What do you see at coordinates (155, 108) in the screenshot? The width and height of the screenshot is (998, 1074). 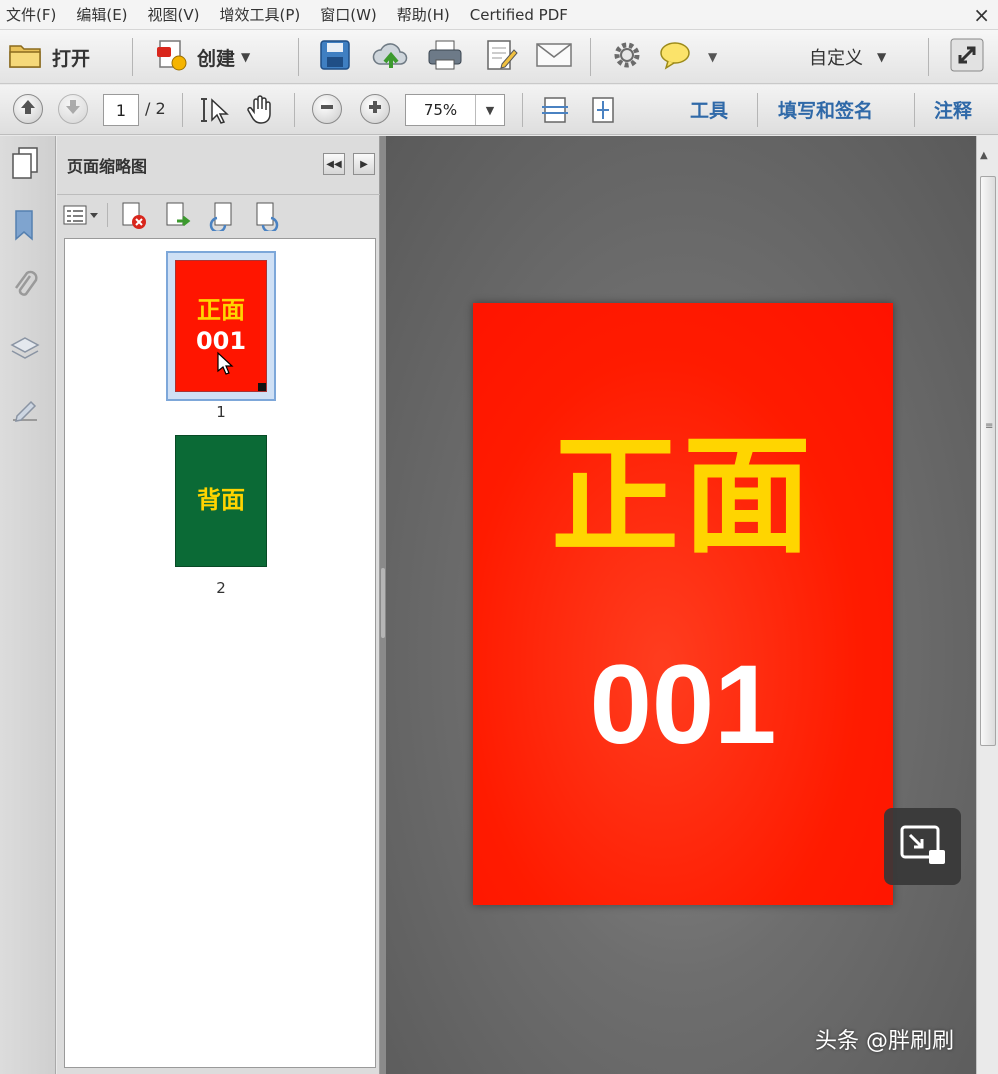 I see `page-total: / 2` at bounding box center [155, 108].